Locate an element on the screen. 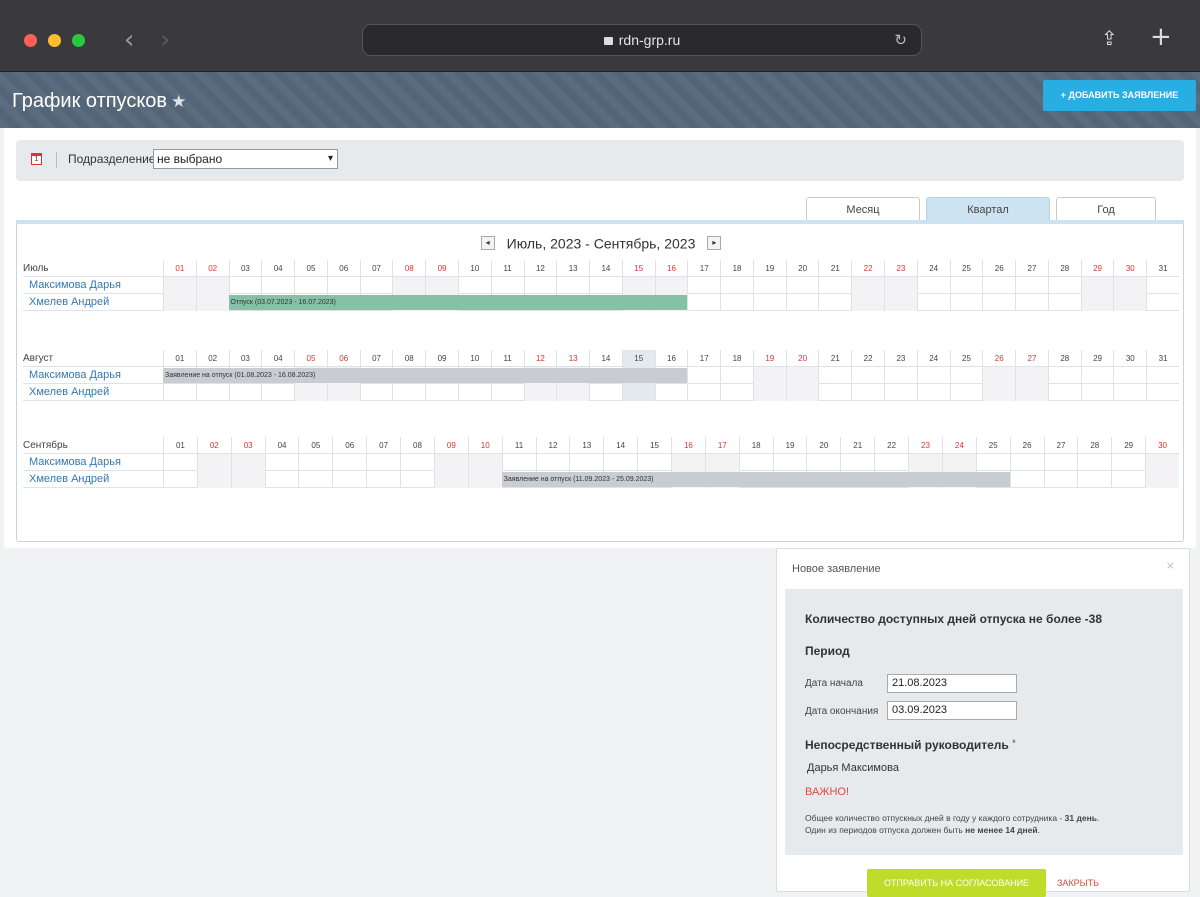  employee-name-link: Хмелев Андрей is located at coordinates (69, 302).